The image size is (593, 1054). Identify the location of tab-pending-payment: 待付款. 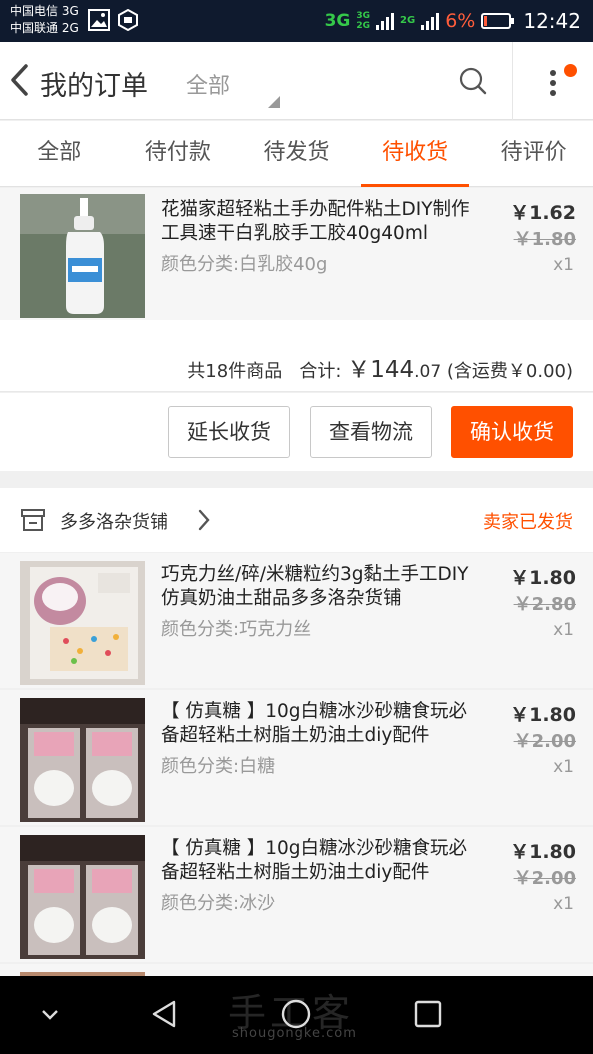
(178, 153).